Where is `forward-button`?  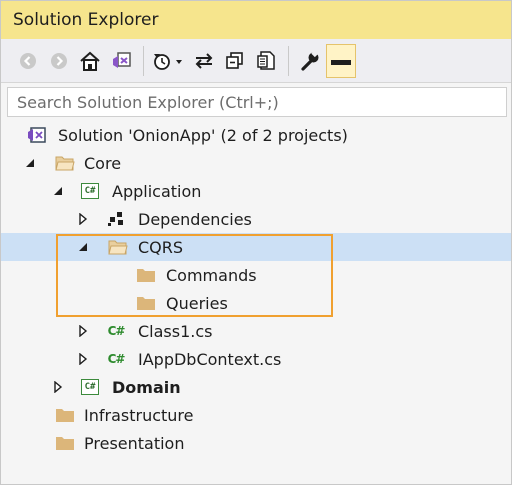
forward-button is located at coordinates (59, 61).